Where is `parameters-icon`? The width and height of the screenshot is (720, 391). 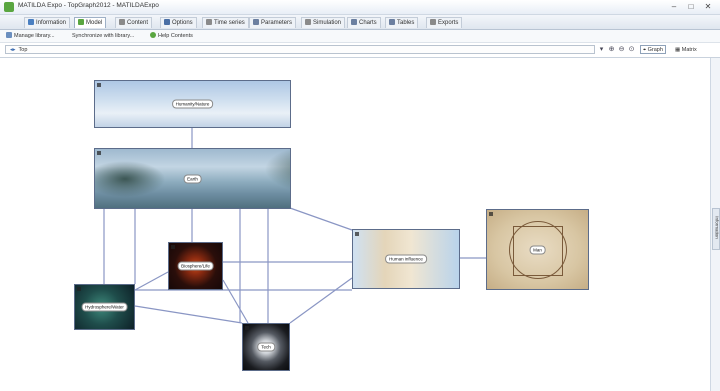 parameters-icon is located at coordinates (256, 22).